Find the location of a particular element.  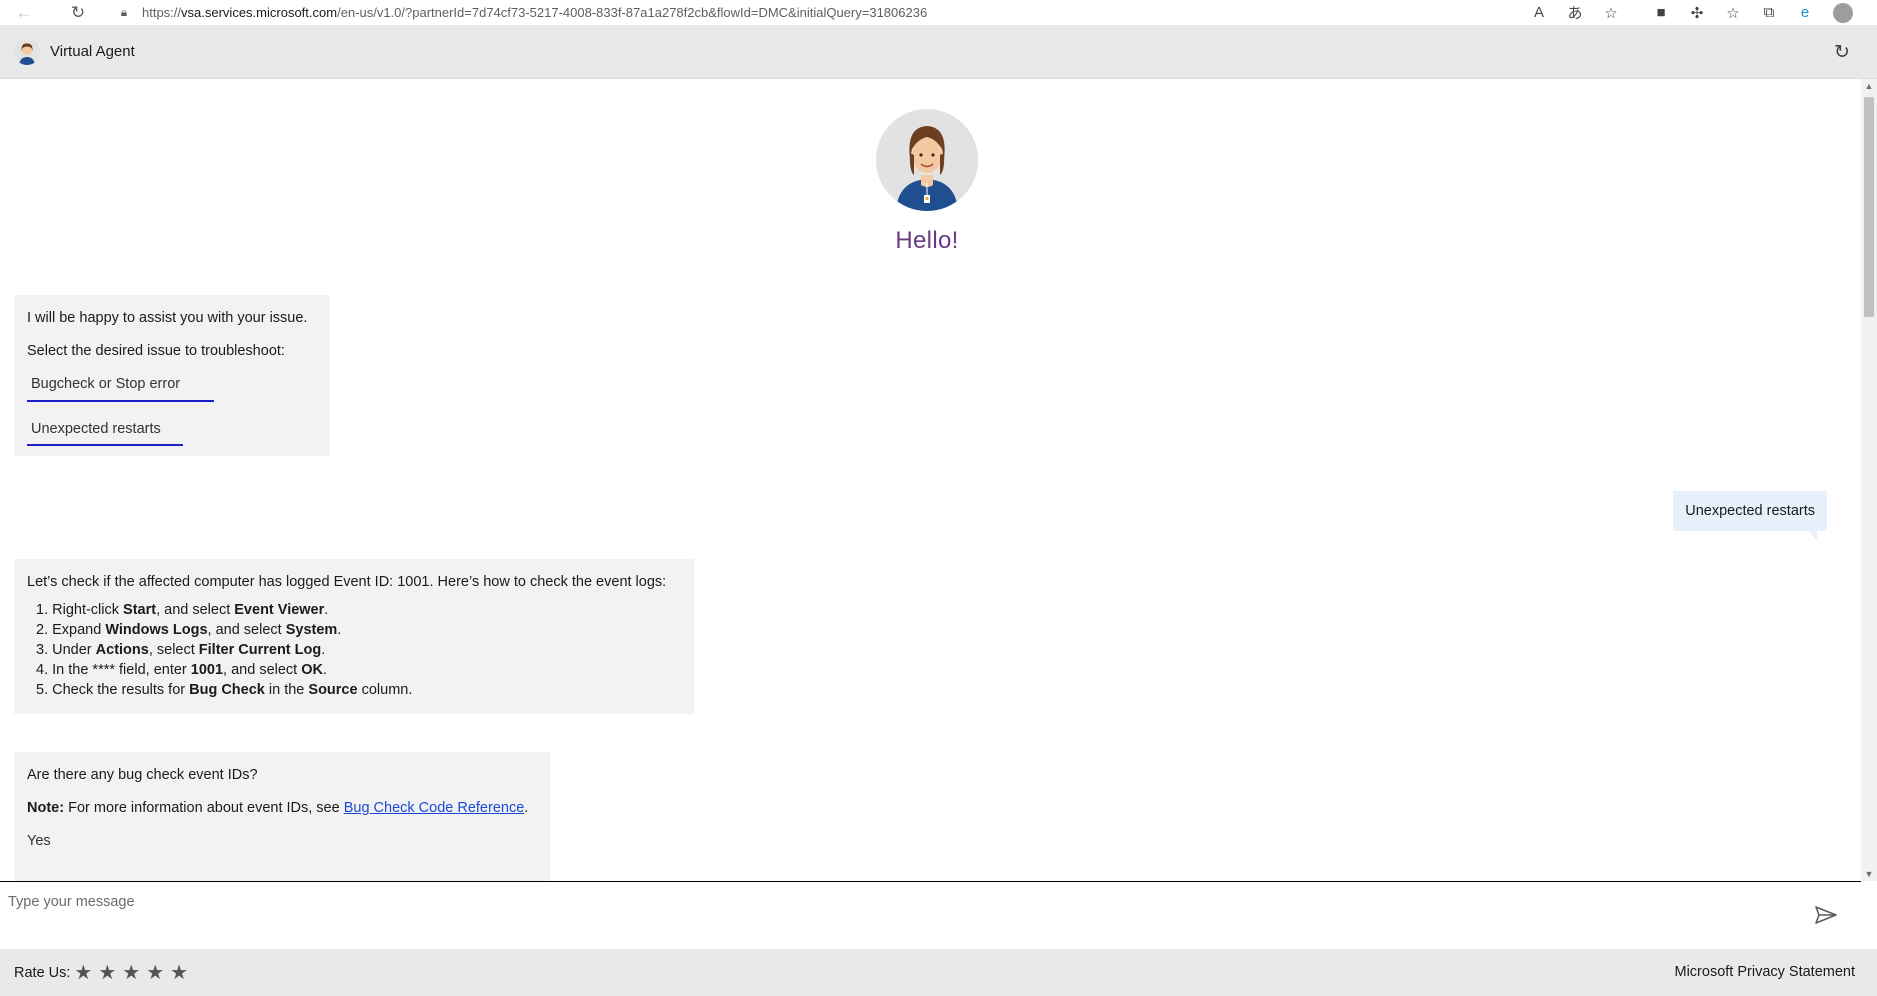

rating-stars: ★ ★ ★ ★ ★ is located at coordinates (134, 972).